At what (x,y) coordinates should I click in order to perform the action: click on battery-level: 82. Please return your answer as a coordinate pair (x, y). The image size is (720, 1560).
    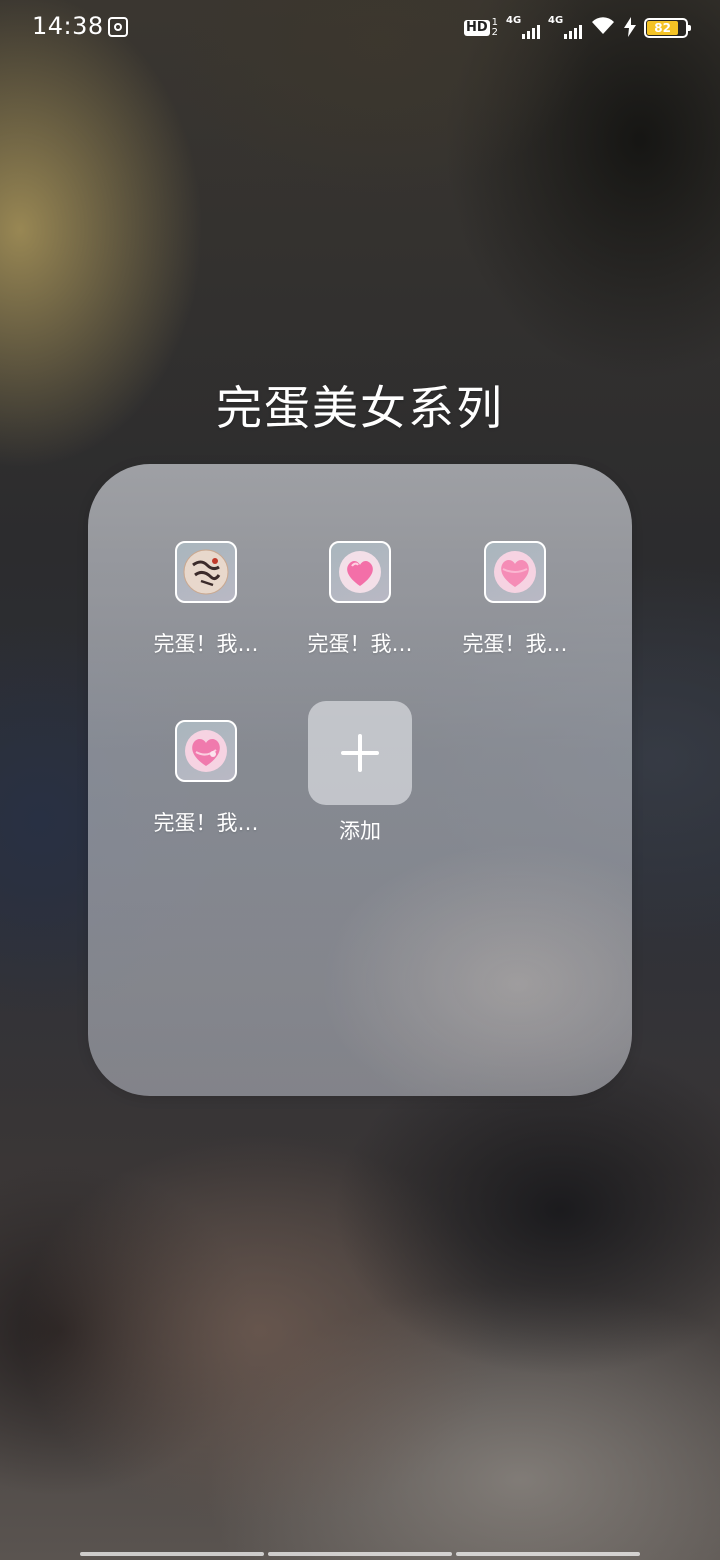
    Looking at the image, I should click on (663, 28).